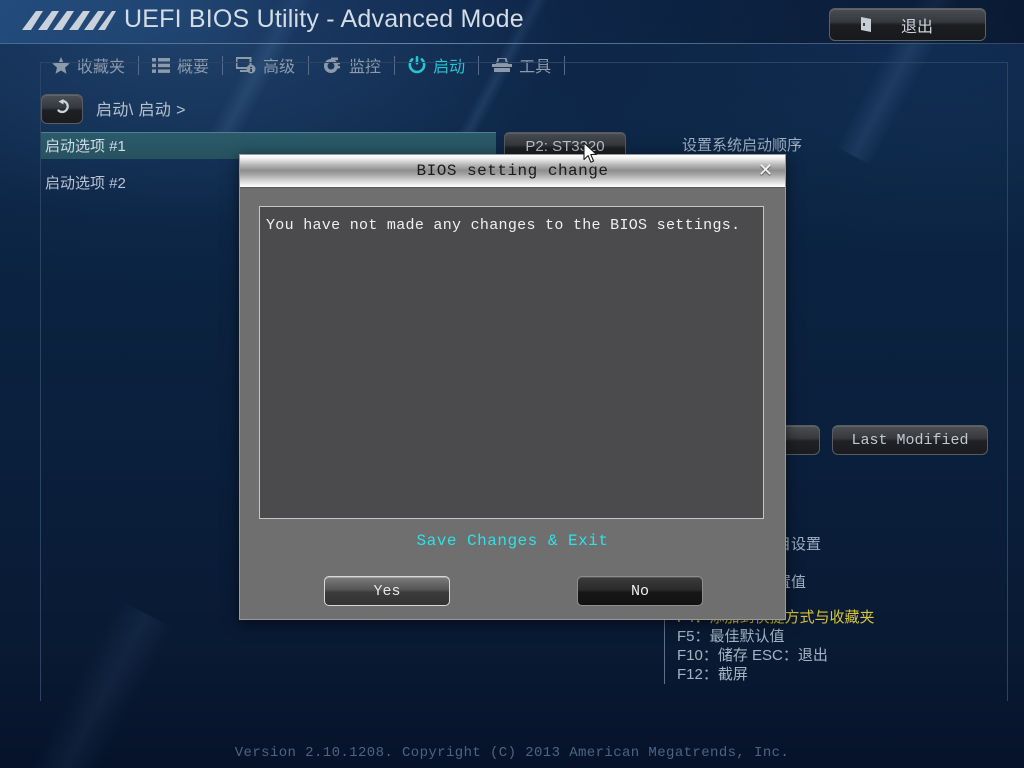 Image resolution: width=1024 pixels, height=768 pixels. I want to click on legend-line-f5: F5：最佳默认值, so click(731, 636).